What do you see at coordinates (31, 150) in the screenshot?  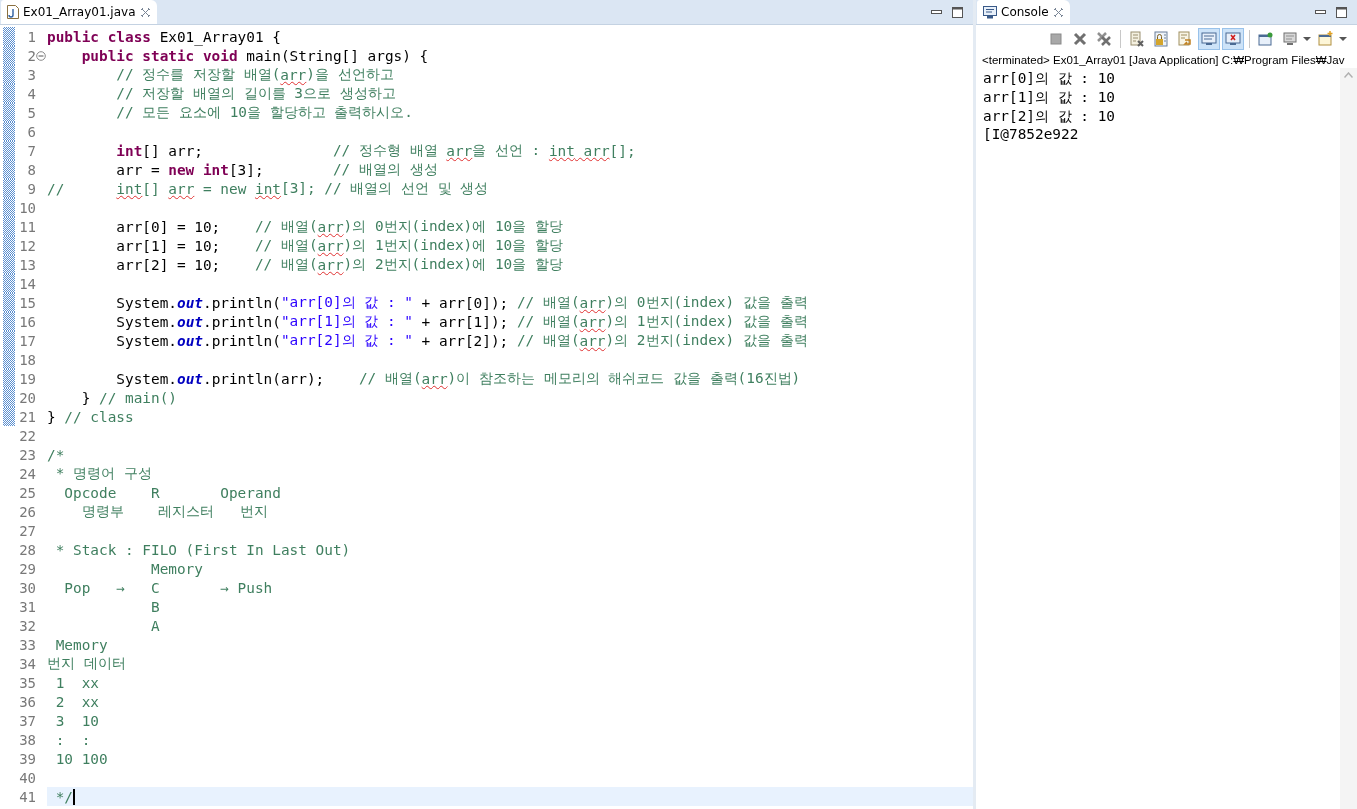 I see `line-number: 7` at bounding box center [31, 150].